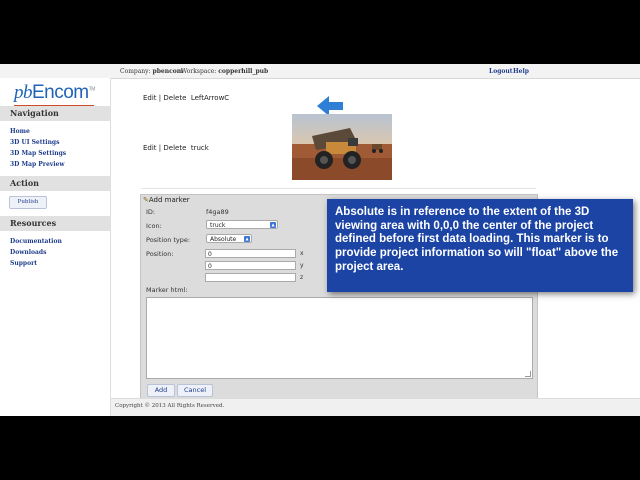  What do you see at coordinates (161, 390) in the screenshot?
I see `add-button: Add` at bounding box center [161, 390].